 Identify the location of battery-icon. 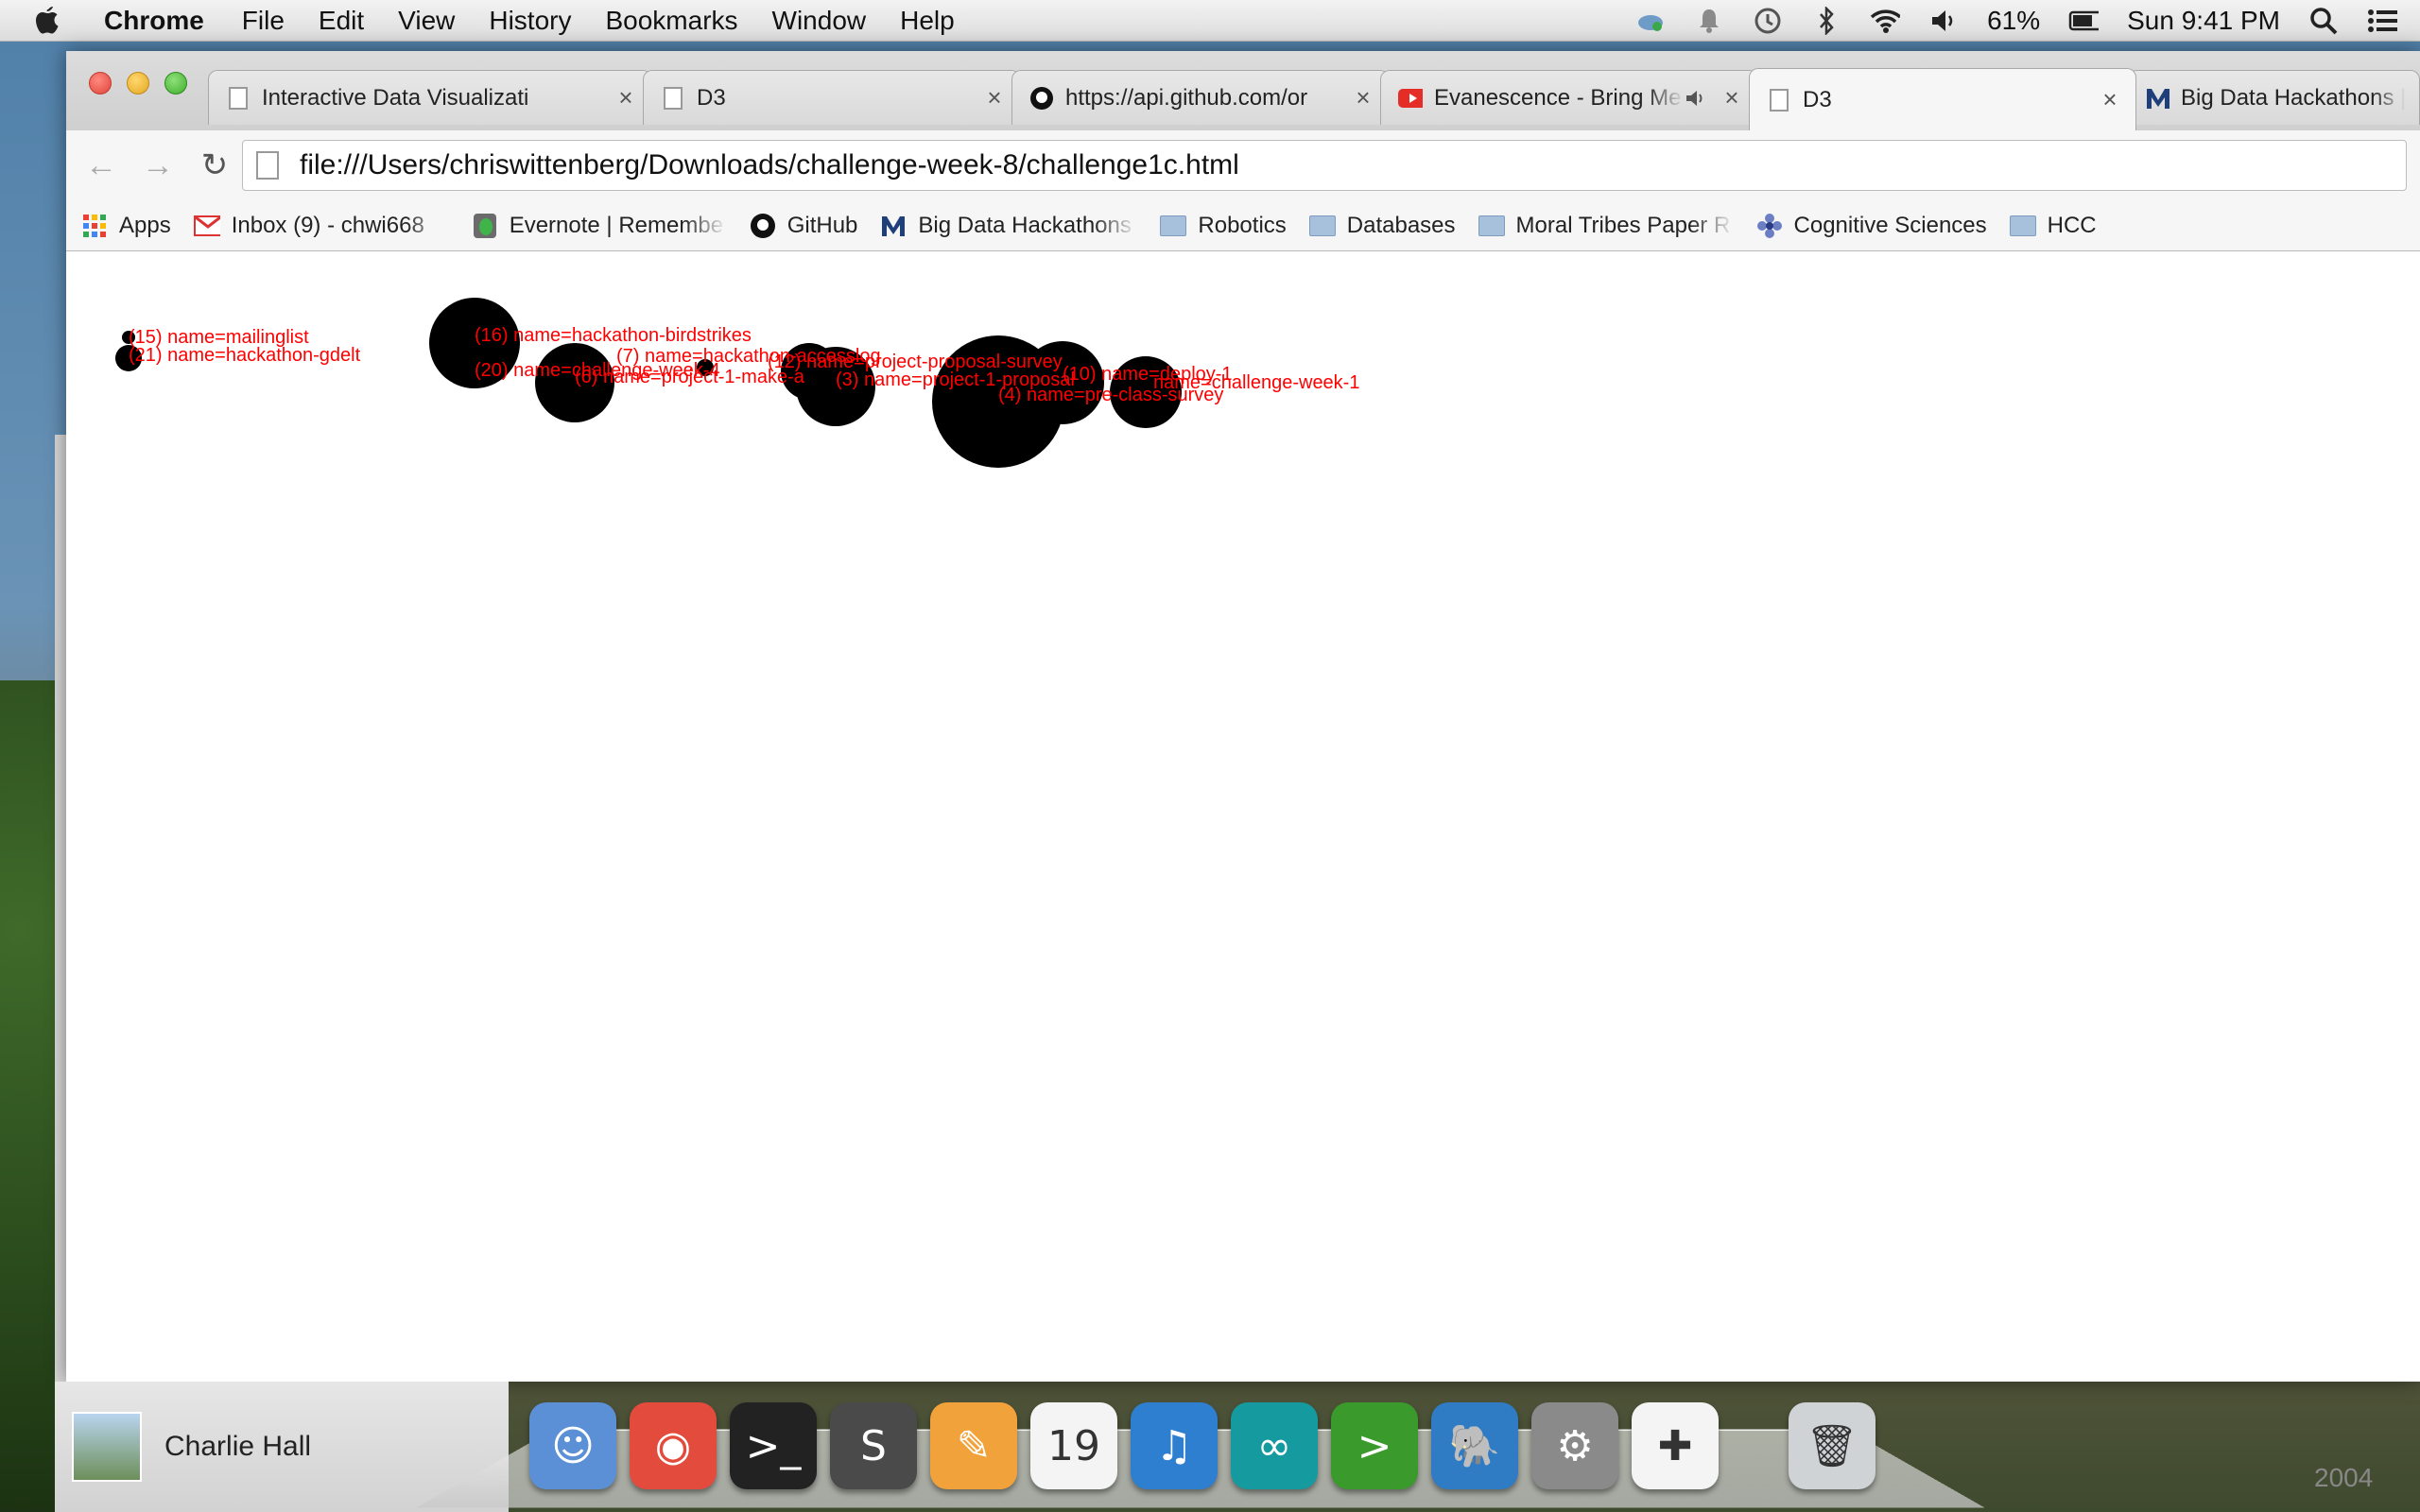
(2084, 21).